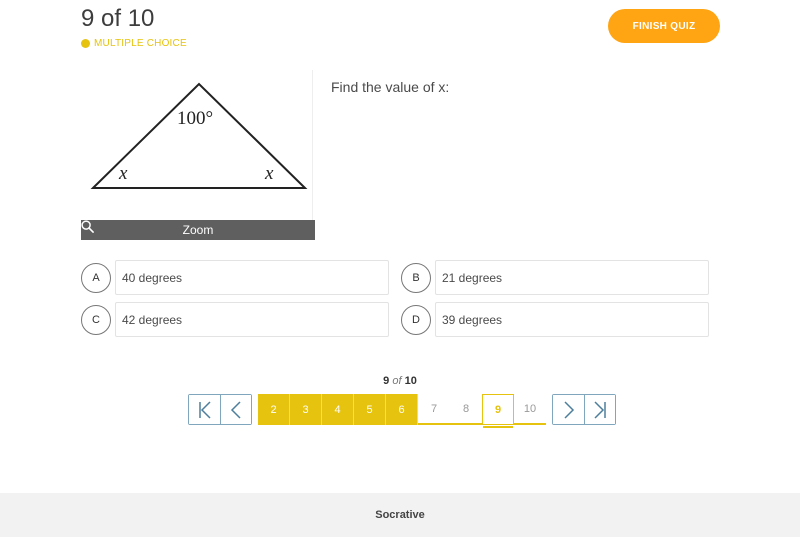  I want to click on pager-forward-group, so click(584, 409).